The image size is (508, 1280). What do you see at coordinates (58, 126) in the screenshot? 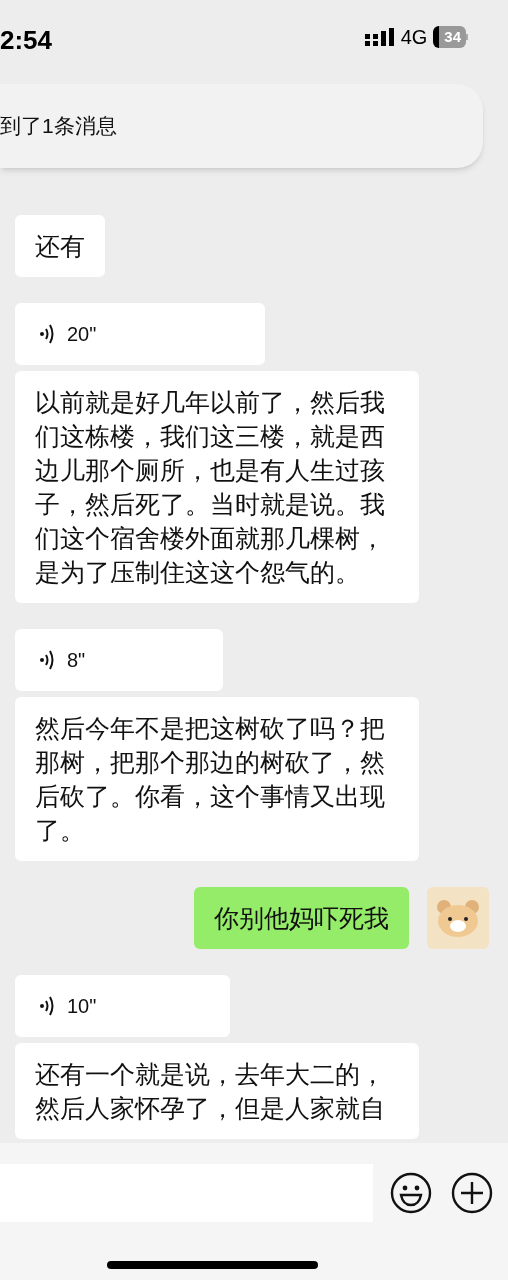
I see `notification-text: 到了1条消息` at bounding box center [58, 126].